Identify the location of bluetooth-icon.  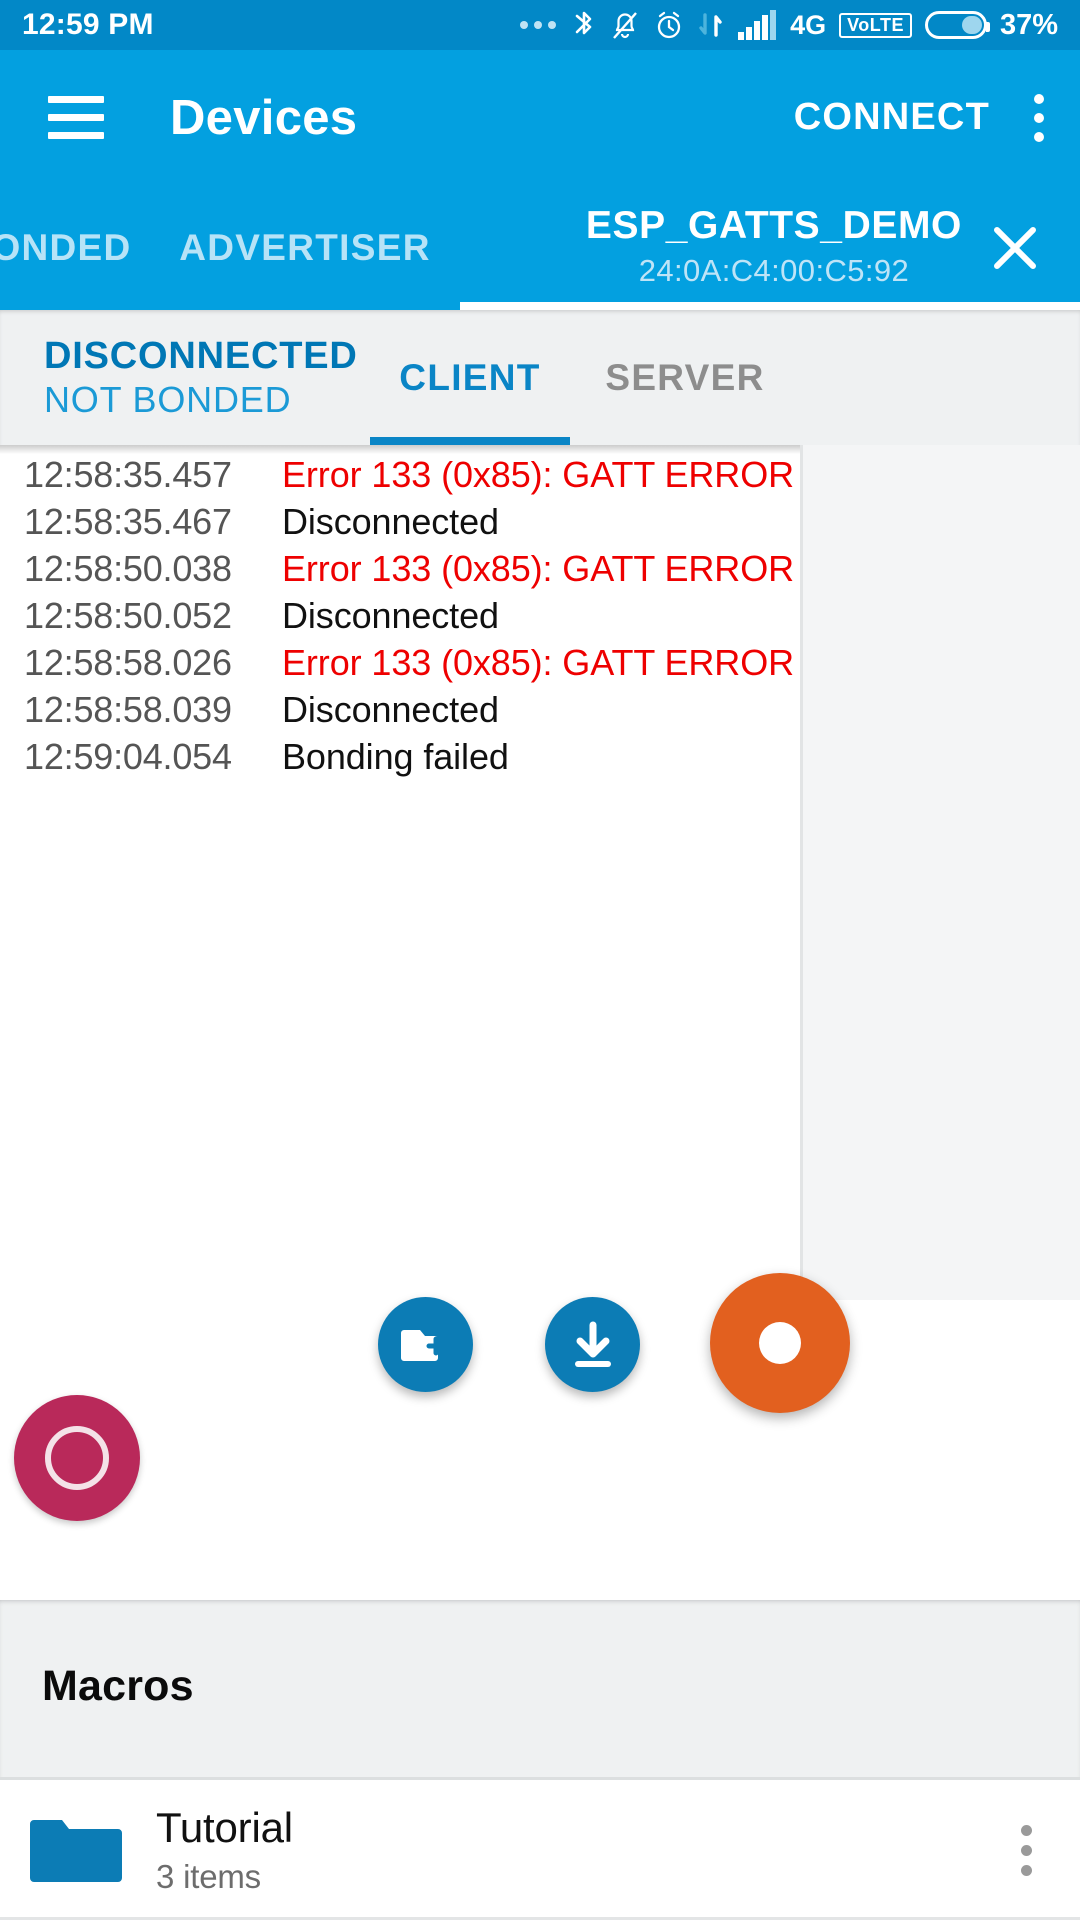
(584, 25).